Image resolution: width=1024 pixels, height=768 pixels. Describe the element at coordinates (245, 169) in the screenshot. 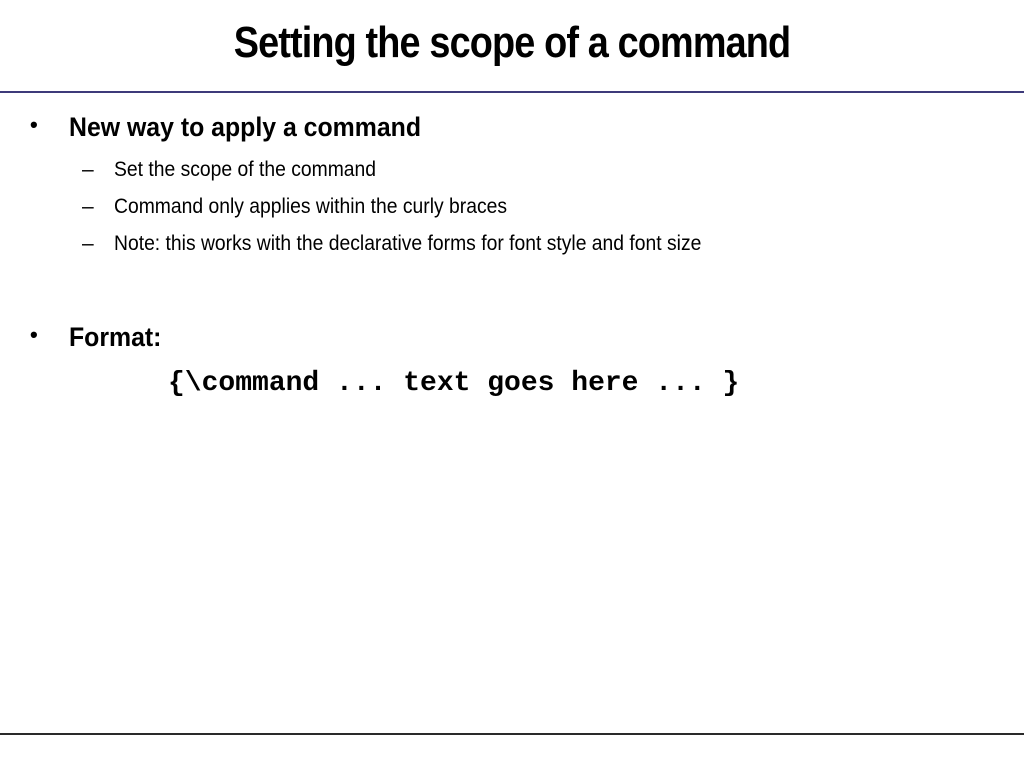

I see `sub-bullet-text: Set the scope of the command` at that location.